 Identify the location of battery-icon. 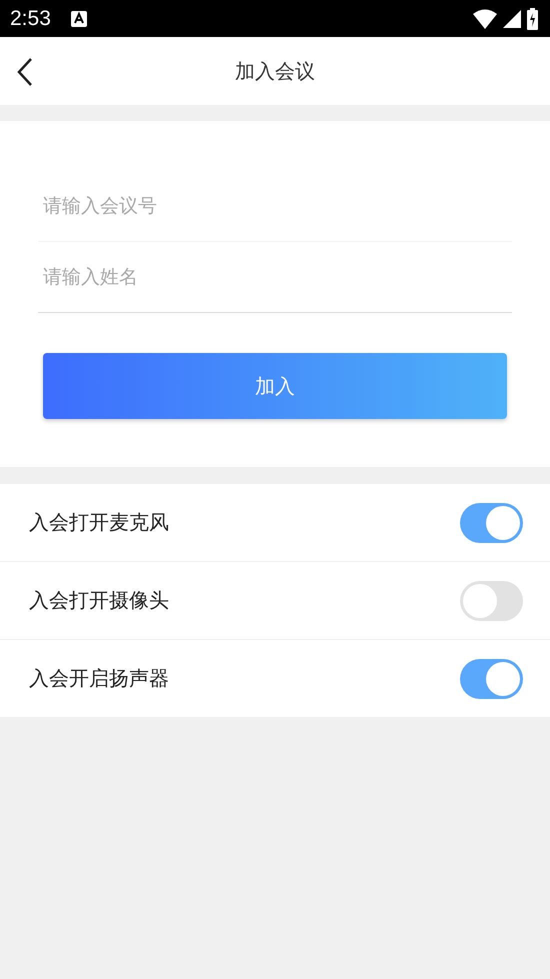
(532, 19).